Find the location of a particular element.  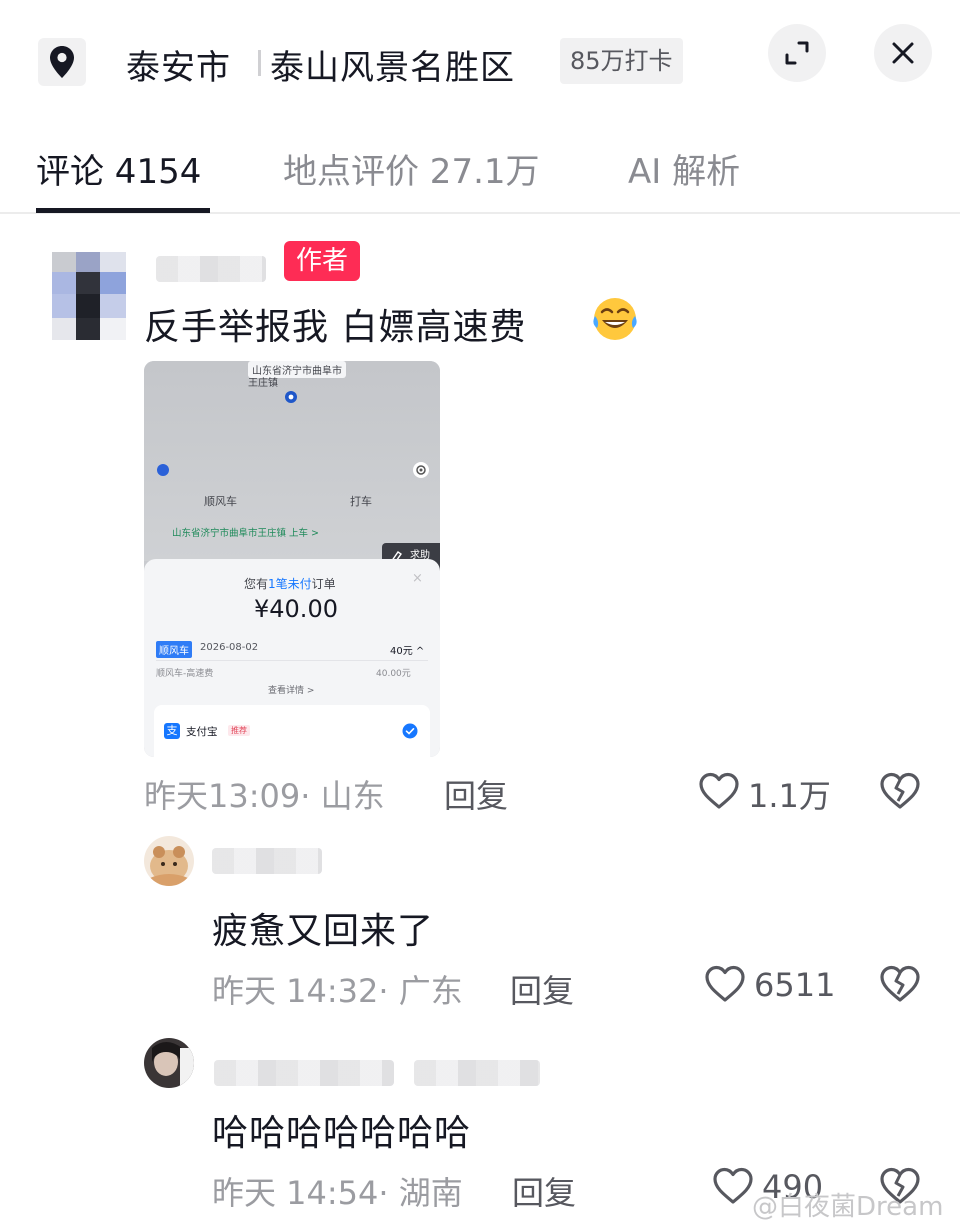

tab-ai-analysis: AI 解析 is located at coordinates (684, 168).